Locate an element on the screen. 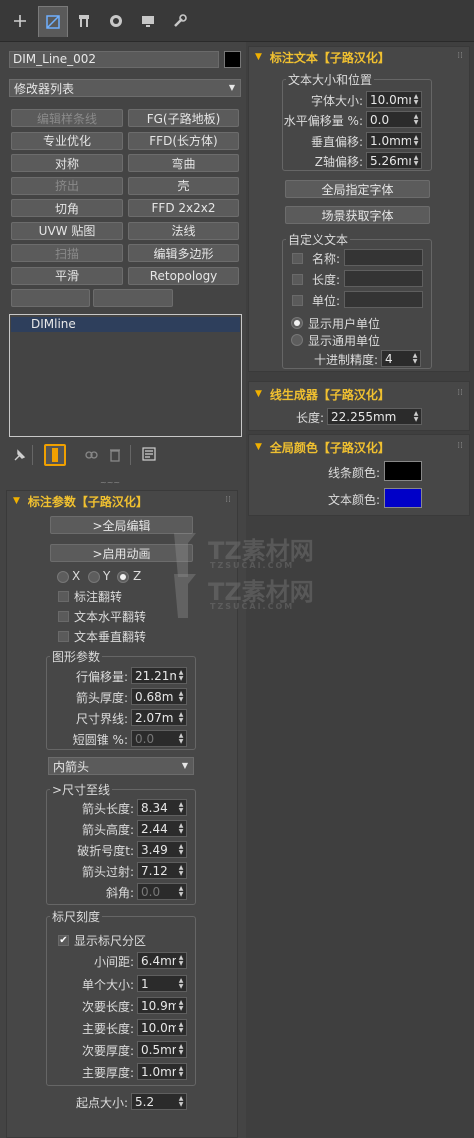  modifier-button-7-0: 平滑 is located at coordinates (67, 275).